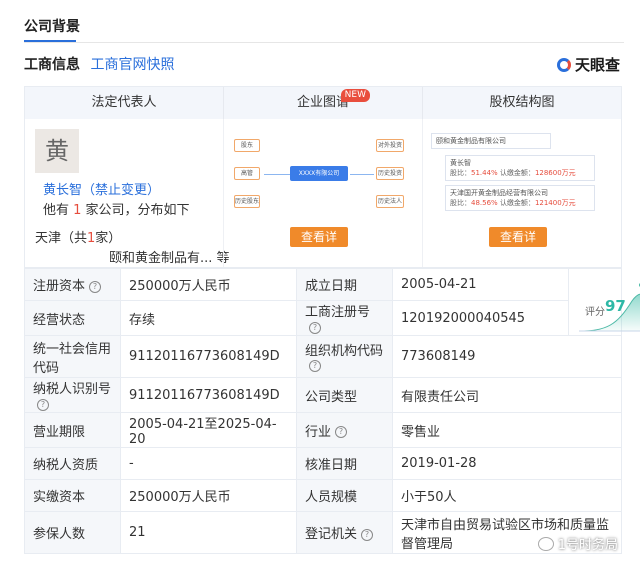  What do you see at coordinates (507, 463) in the screenshot?
I see `field-value: 2019-01-28` at bounding box center [507, 463].